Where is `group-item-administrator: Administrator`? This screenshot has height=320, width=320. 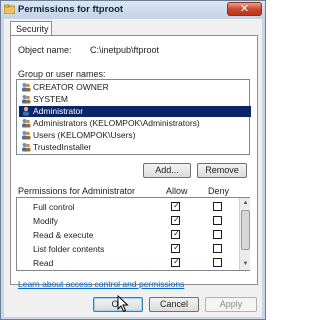 group-item-administrator: Administrator is located at coordinates (135, 111).